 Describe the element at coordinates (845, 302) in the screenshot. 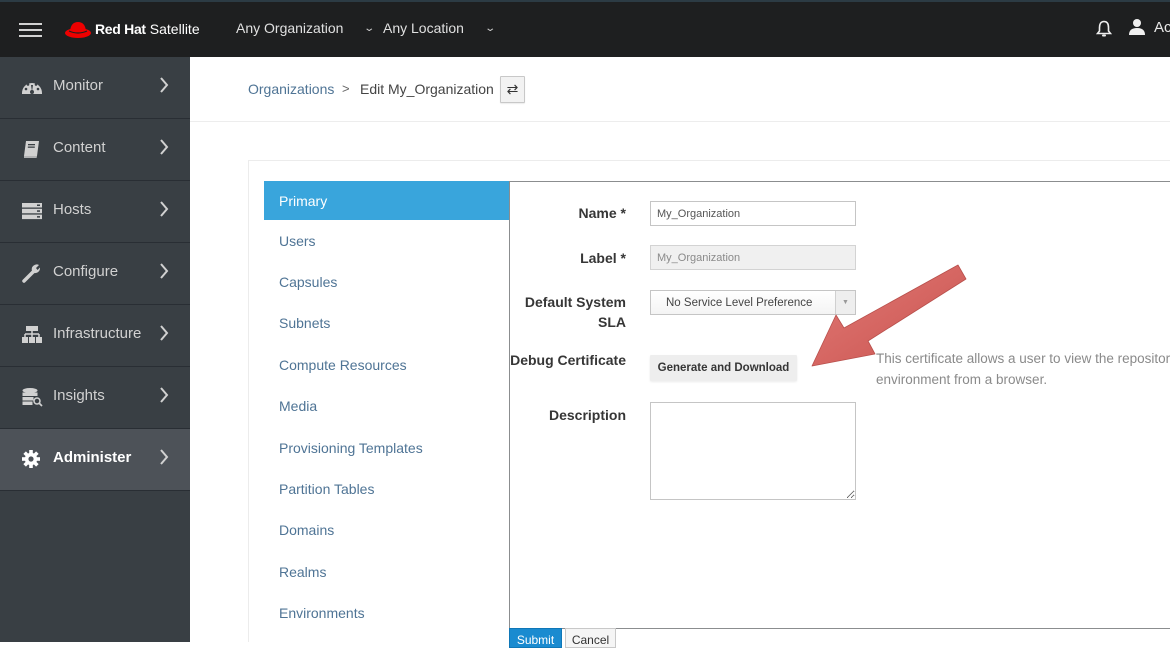

I see `caret-down-icon: ▼` at that location.